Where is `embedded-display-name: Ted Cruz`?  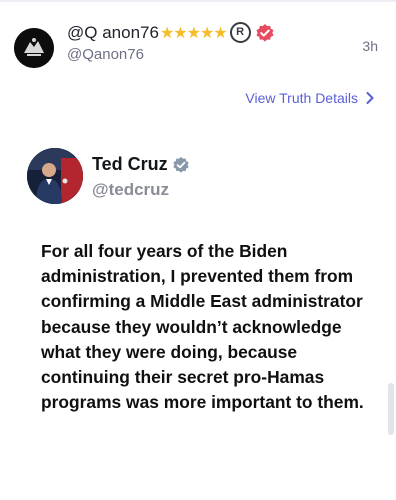 embedded-display-name: Ted Cruz is located at coordinates (130, 164).